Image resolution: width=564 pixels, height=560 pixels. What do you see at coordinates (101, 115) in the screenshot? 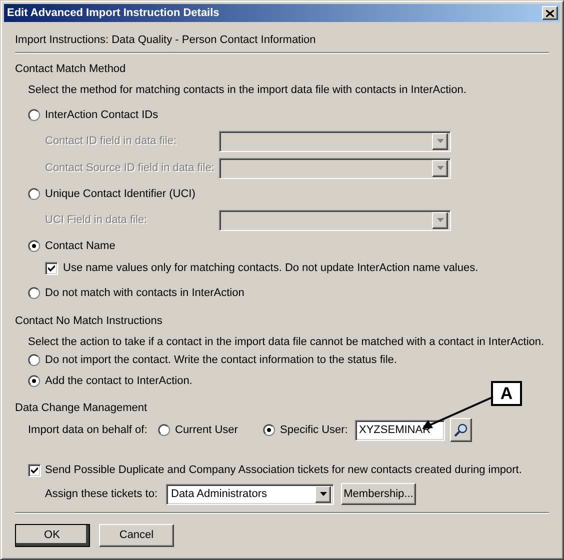
I see `radio-label: InterAction Contact IDs` at bounding box center [101, 115].